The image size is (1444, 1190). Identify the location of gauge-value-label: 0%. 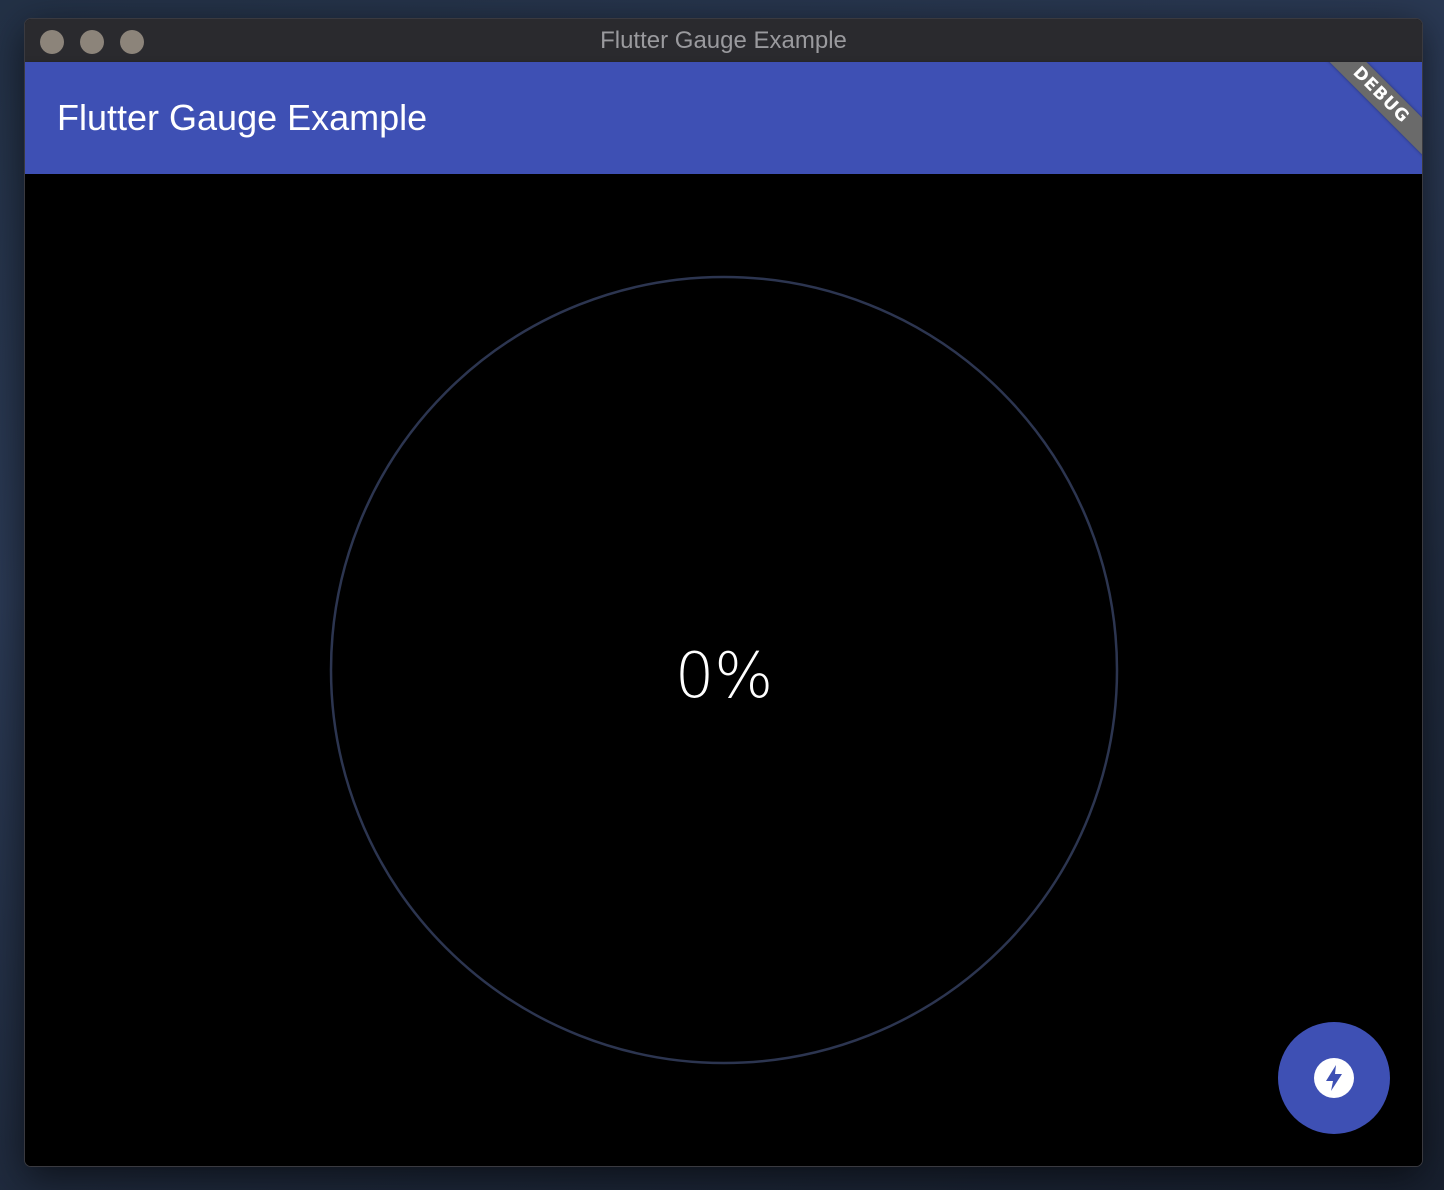
(724, 675).